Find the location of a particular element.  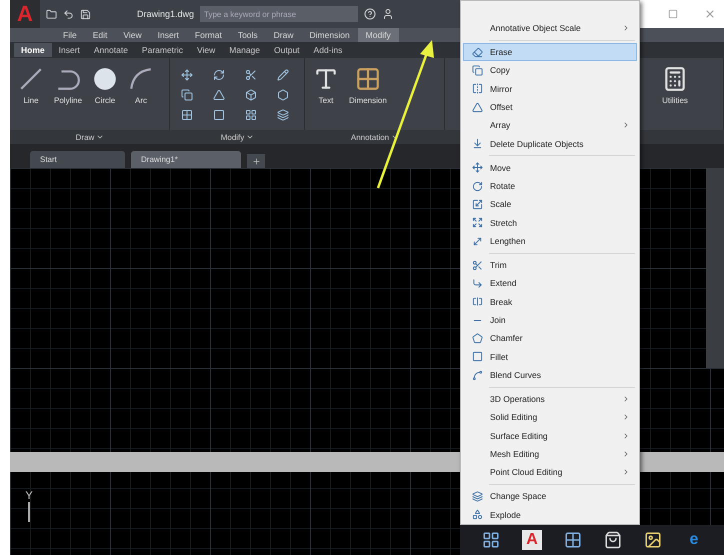

ribbon-tool: Line is located at coordinates (31, 85).